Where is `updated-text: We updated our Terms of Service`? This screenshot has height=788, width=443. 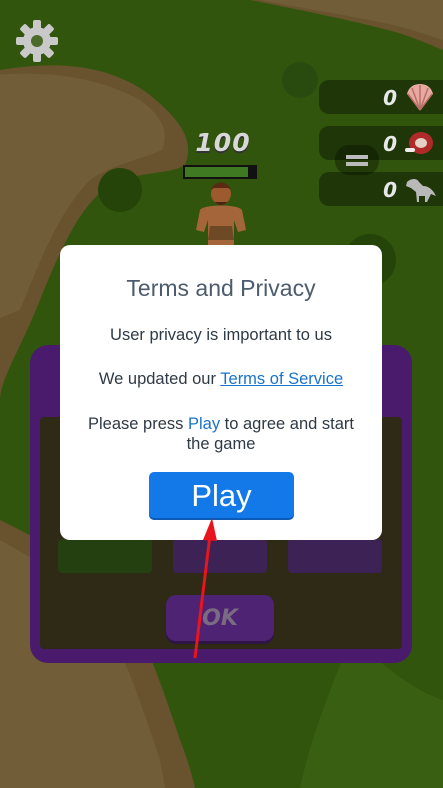 updated-text: We updated our Terms of Service is located at coordinates (221, 380).